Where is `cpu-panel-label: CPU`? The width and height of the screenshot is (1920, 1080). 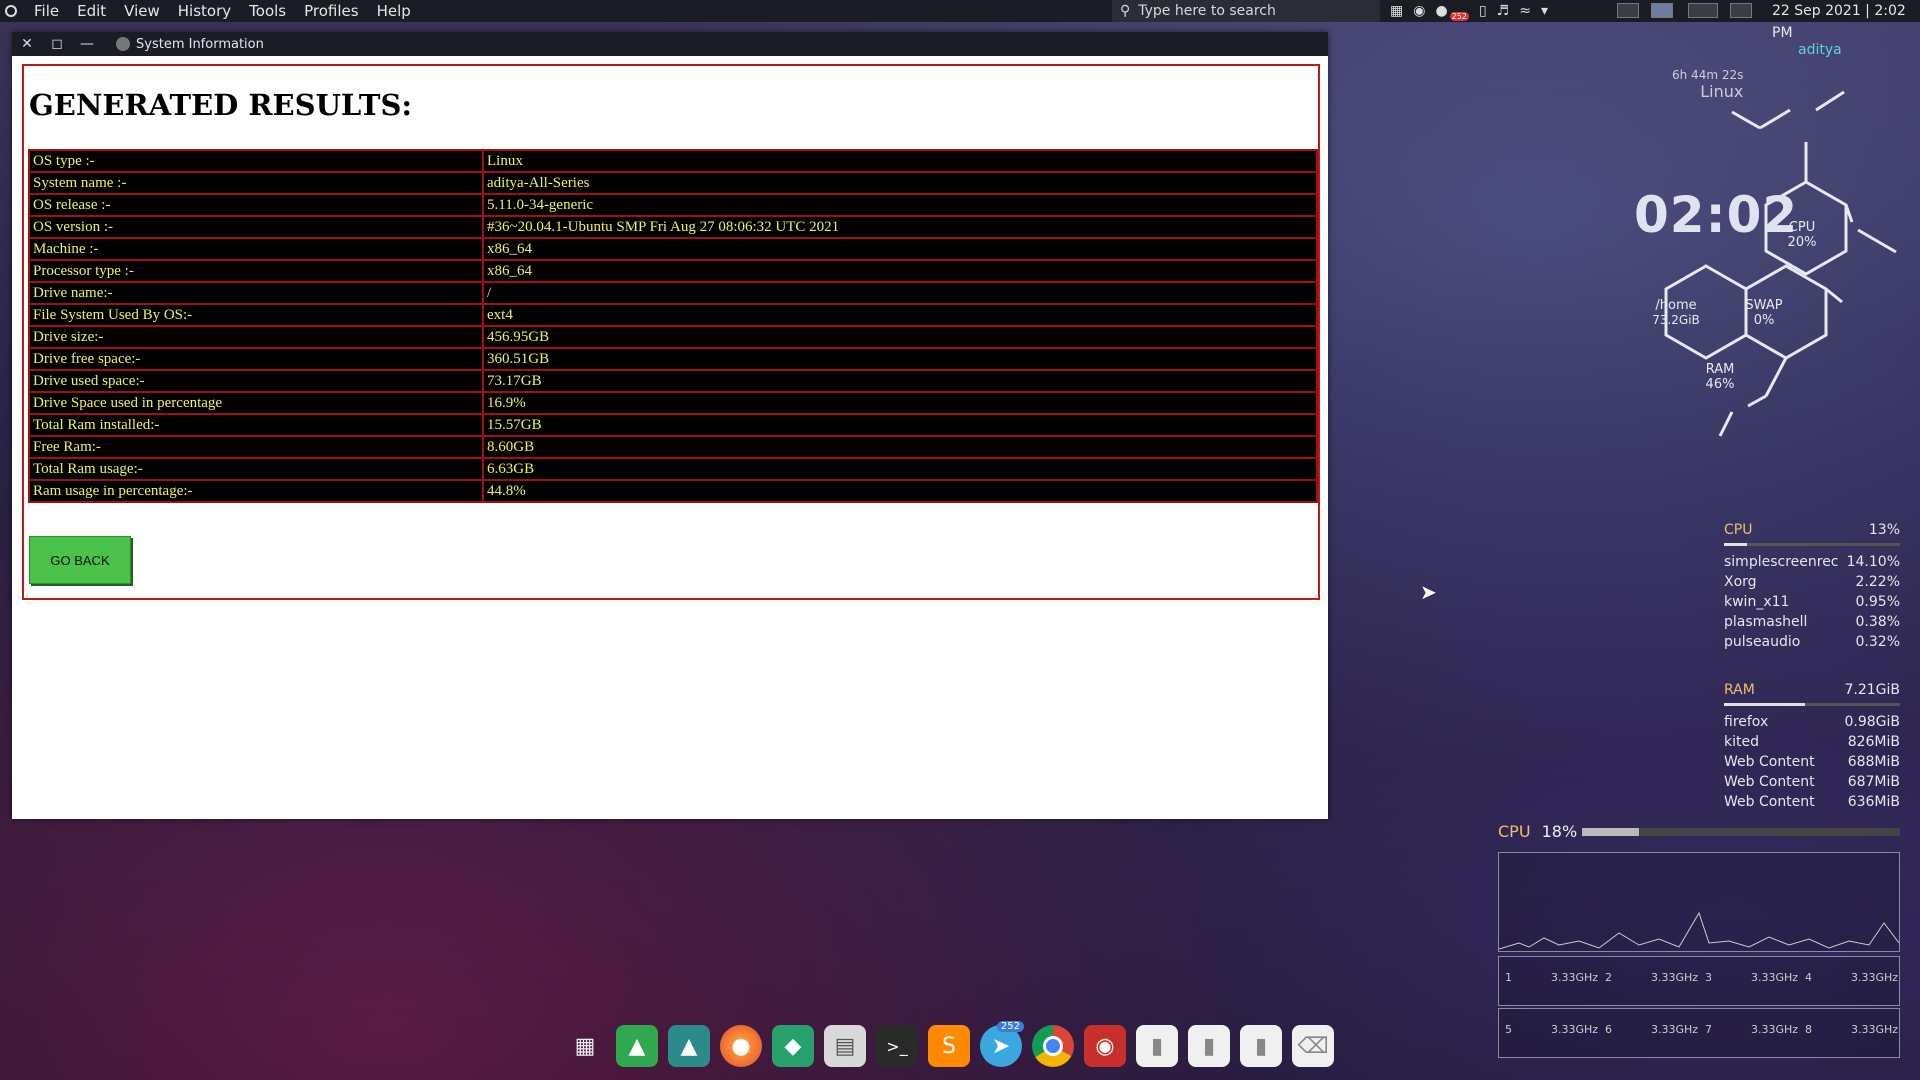 cpu-panel-label: CPU is located at coordinates (1738, 530).